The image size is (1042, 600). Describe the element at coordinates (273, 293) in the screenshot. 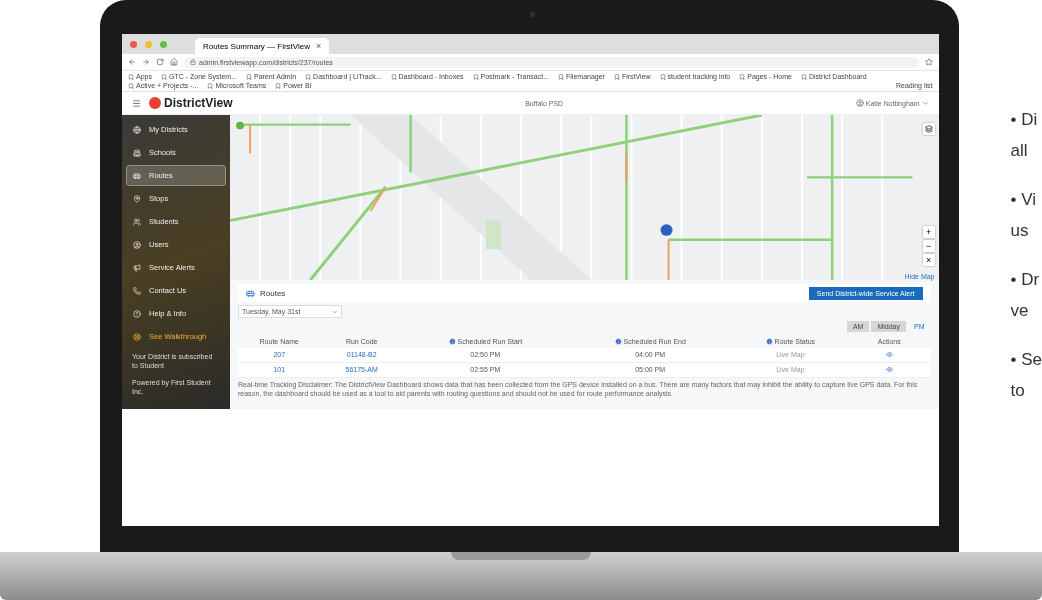

I see `routes-title: Routes` at that location.